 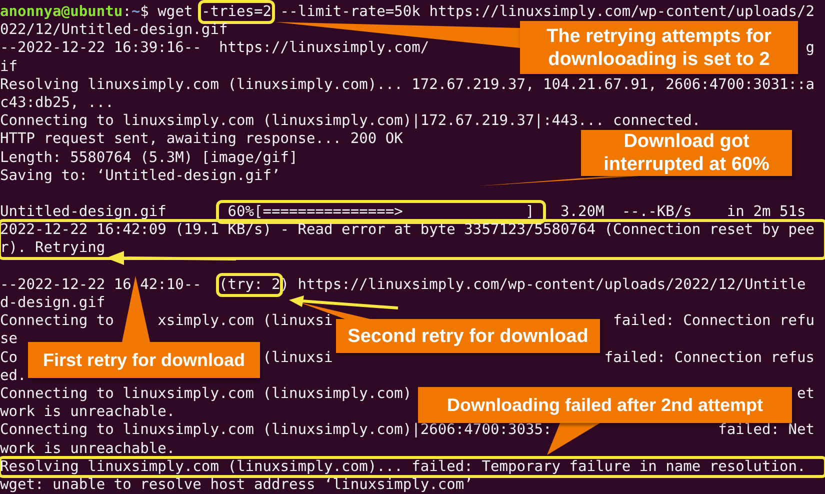 What do you see at coordinates (114, 30) in the screenshot?
I see `terminal-text: 022/12/Untitled-design.gif` at bounding box center [114, 30].